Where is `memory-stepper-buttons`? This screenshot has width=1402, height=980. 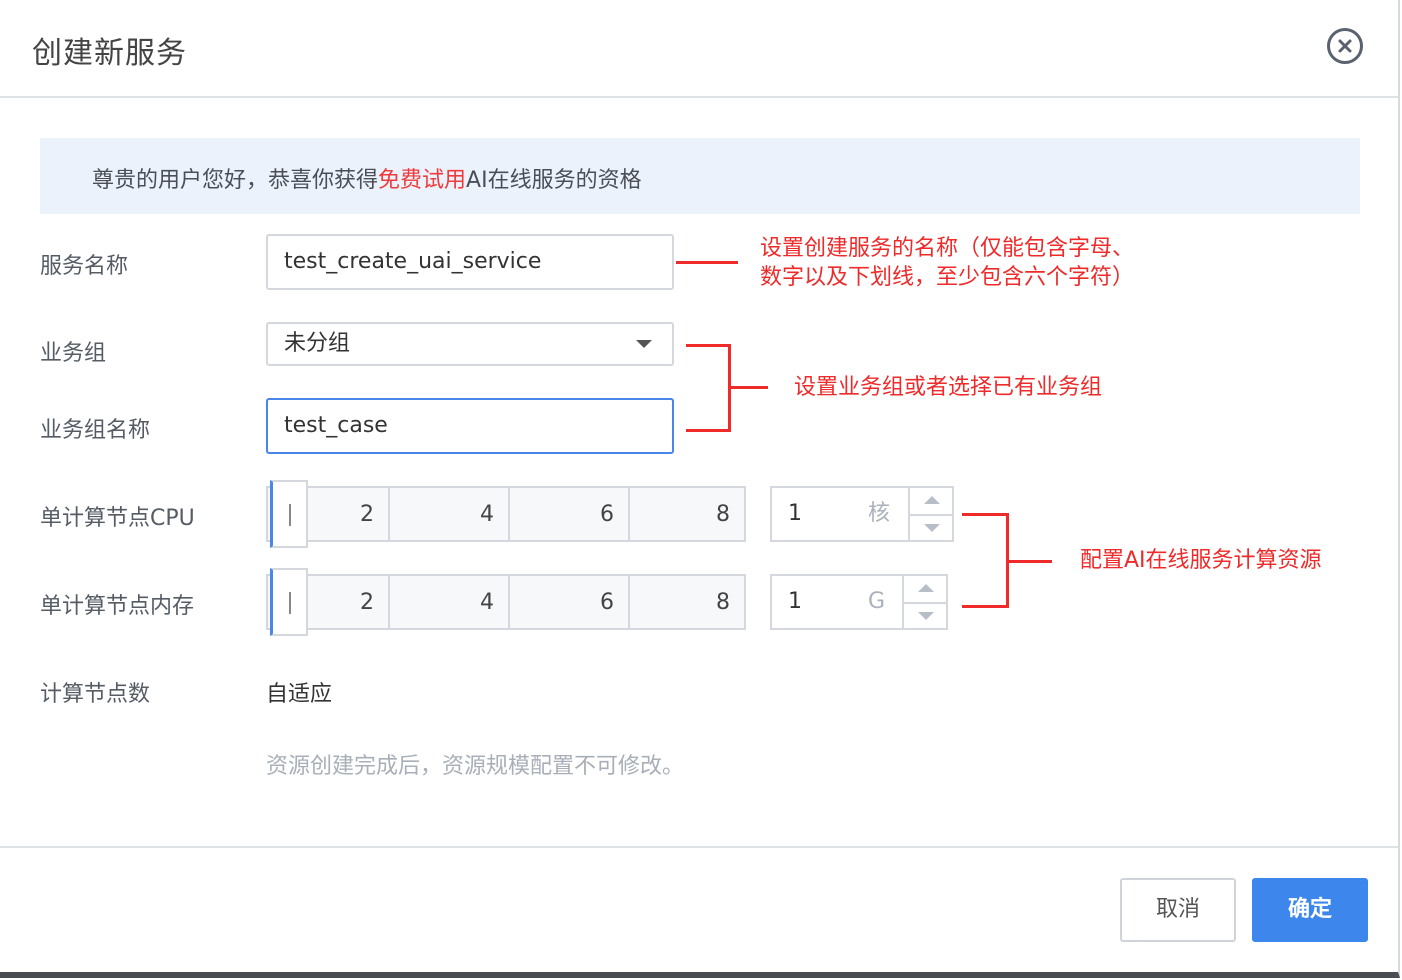
memory-stepper-buttons is located at coordinates (925, 602).